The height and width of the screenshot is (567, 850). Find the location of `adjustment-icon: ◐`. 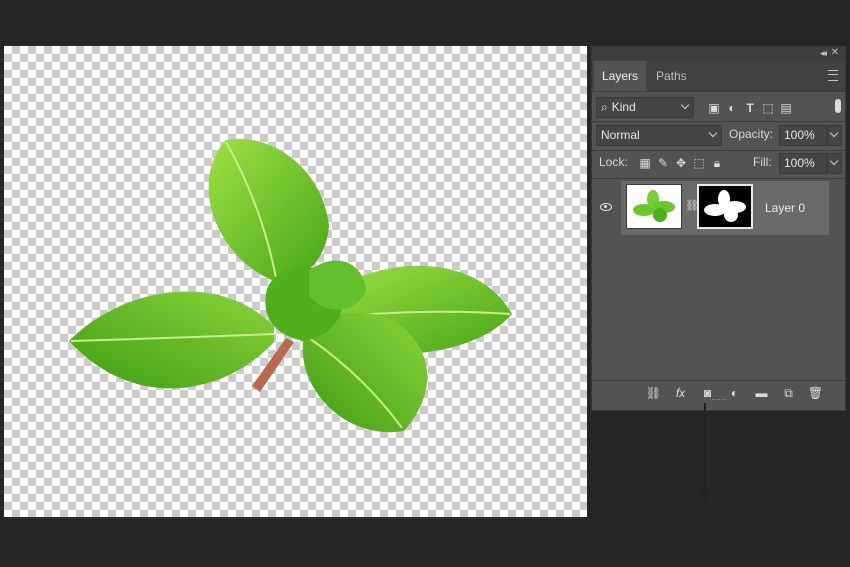

adjustment-icon: ◐ is located at coordinates (732, 108).